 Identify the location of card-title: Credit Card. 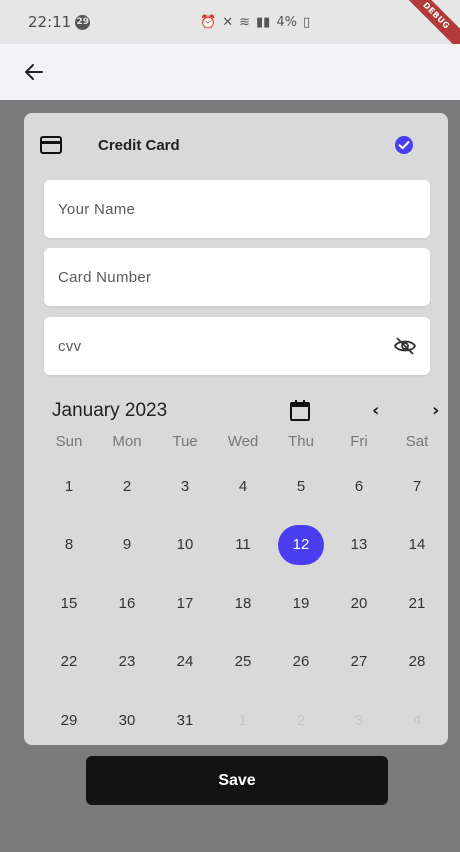
(139, 145).